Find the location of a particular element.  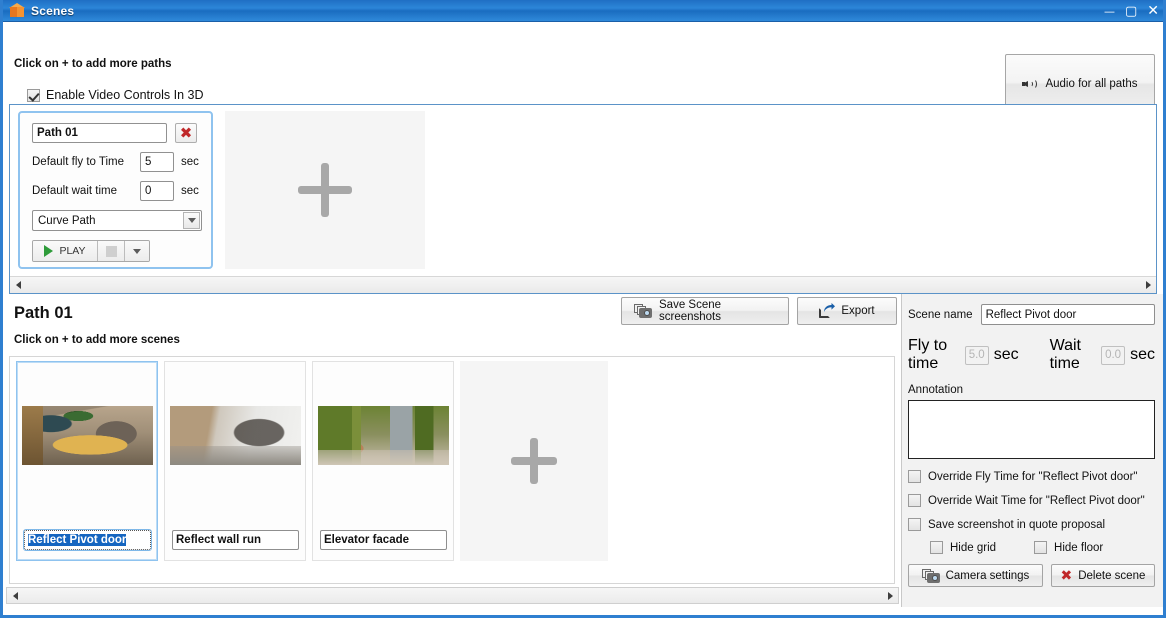

add-path-tile is located at coordinates (325, 190).